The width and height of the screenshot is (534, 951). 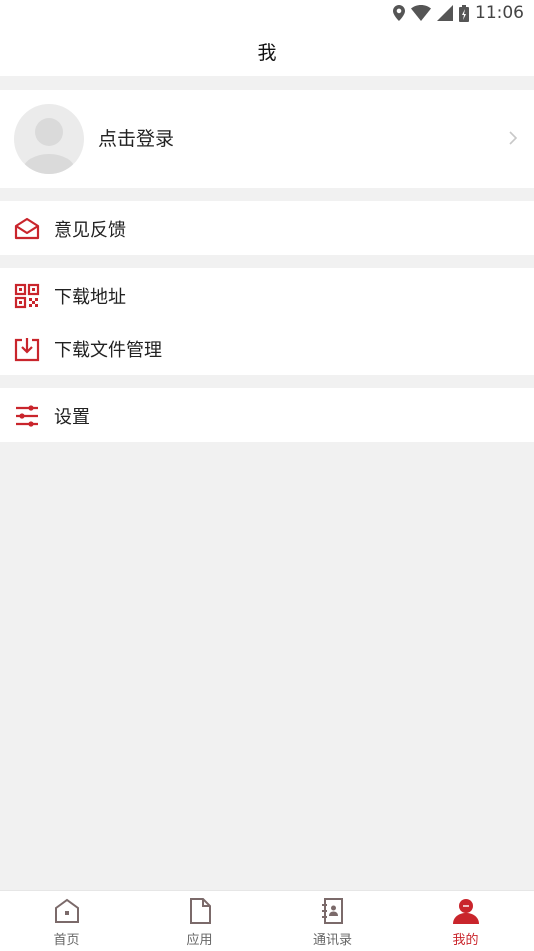 I want to click on sliders-icon, so click(x=27, y=416).